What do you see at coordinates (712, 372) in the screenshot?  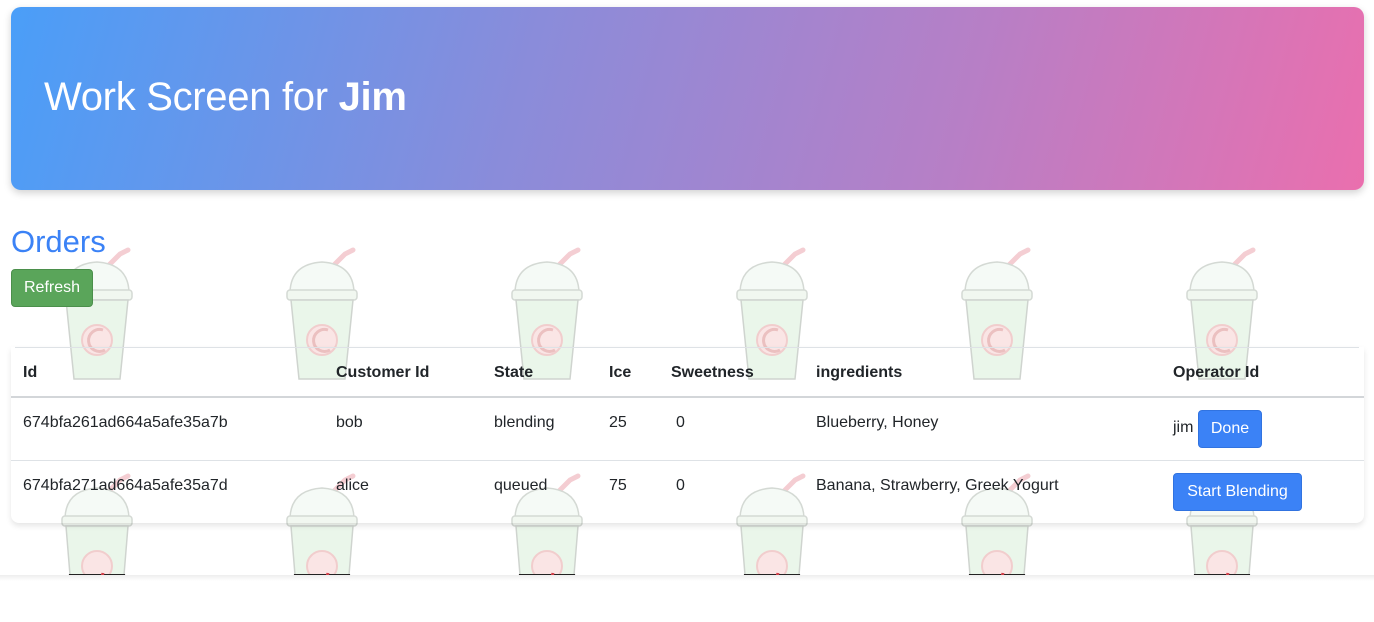 I see `column-header-sweetness: Sweetness` at bounding box center [712, 372].